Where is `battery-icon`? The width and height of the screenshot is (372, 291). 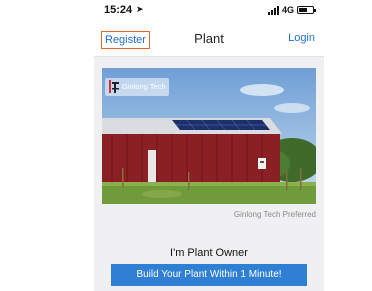 battery-icon is located at coordinates (306, 10).